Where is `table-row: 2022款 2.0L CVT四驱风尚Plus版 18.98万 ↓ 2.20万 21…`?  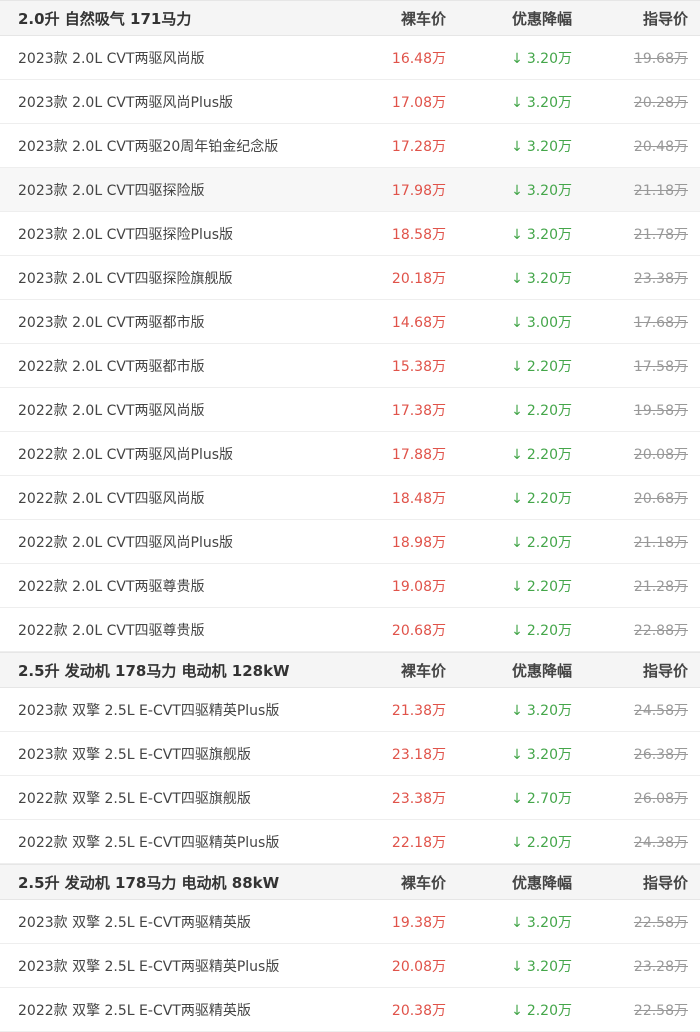
table-row: 2022款 2.0L CVT四驱风尚Plus版 18.98万 ↓ 2.20万 21… is located at coordinates (350, 542).